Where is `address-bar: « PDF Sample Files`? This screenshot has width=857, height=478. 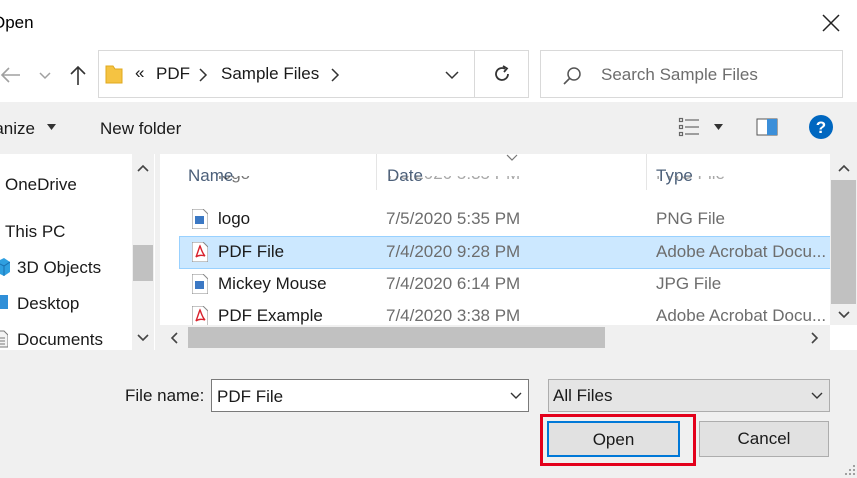
address-bar: « PDF Sample Files is located at coordinates (286, 74).